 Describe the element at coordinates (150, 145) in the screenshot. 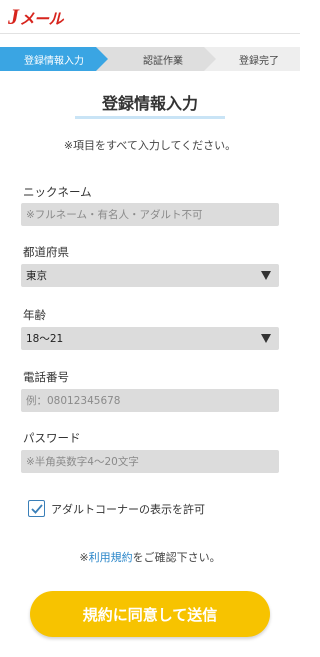

I see `required-note: ※項目をすべて入力してください。` at that location.